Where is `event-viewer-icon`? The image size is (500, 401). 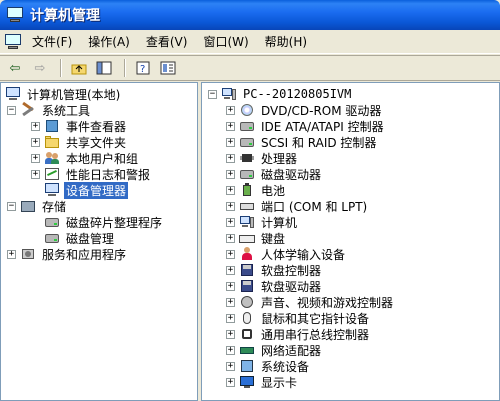 event-viewer-icon is located at coordinates (52, 126).